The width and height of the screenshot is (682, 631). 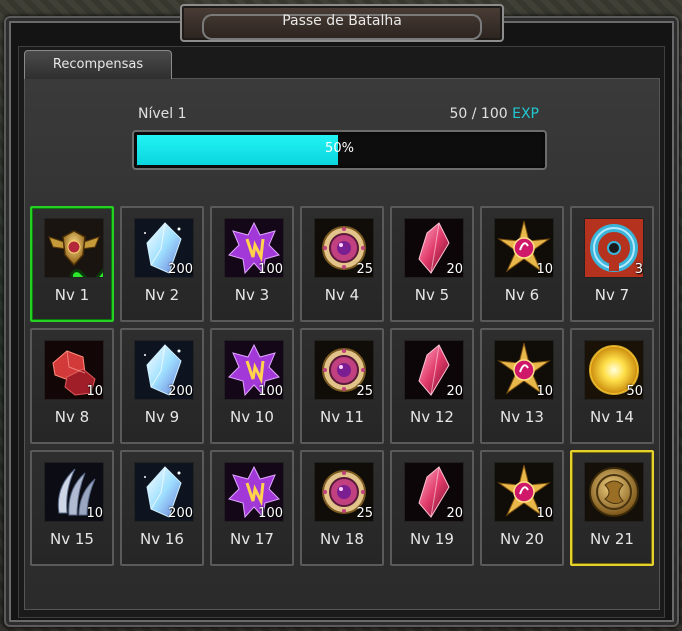 I want to click on exp-counter: 50 / 100 EXP, so click(x=495, y=114).